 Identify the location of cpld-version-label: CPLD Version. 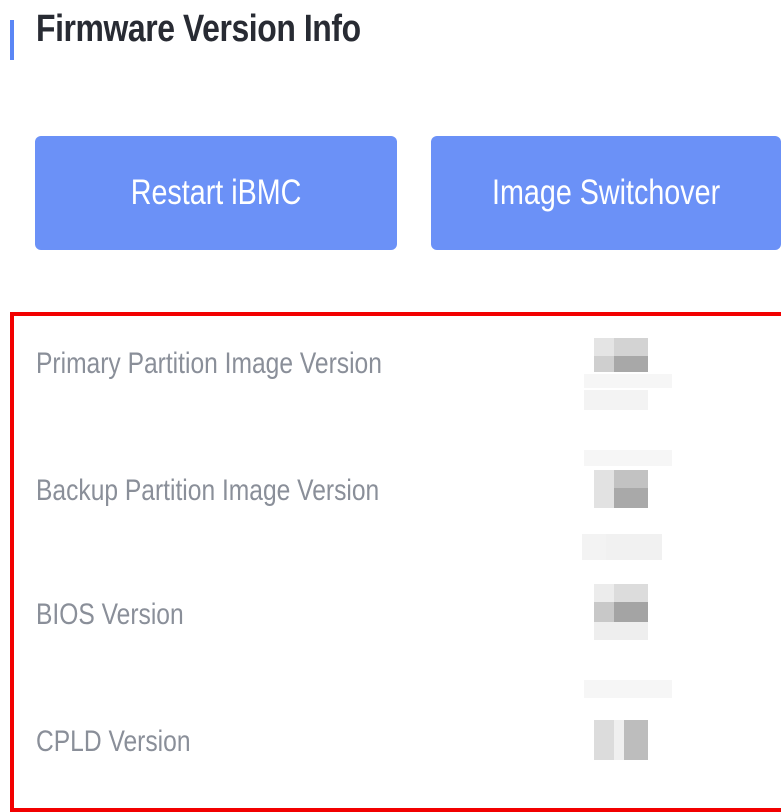
(113, 741).